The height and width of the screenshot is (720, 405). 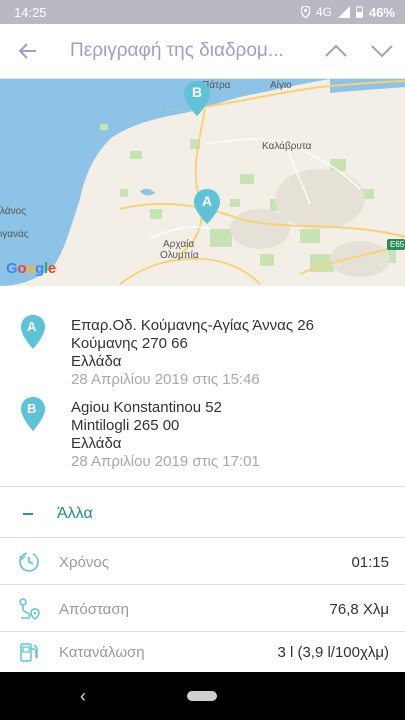 What do you see at coordinates (32, 326) in the screenshot?
I see `stop-a-marker-label: A` at bounding box center [32, 326].